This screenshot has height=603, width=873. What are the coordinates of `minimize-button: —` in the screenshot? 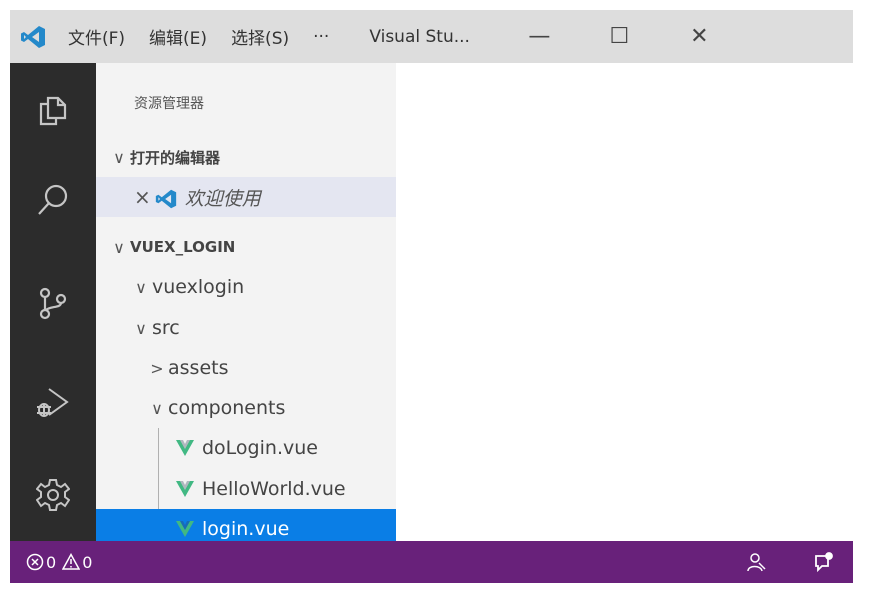 It's located at (539, 36).